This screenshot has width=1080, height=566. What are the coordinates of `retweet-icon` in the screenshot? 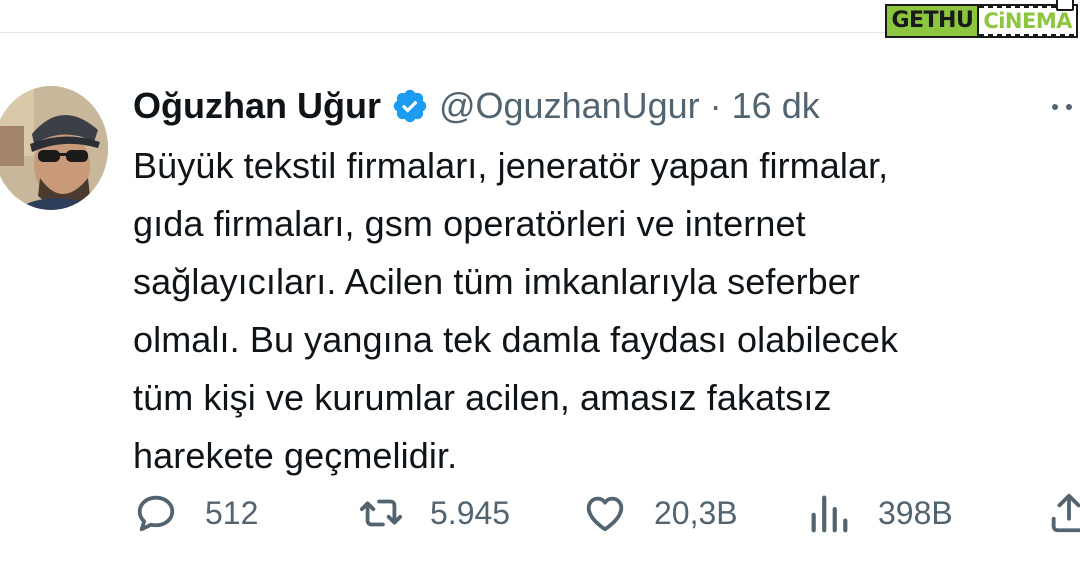 It's located at (381, 513).